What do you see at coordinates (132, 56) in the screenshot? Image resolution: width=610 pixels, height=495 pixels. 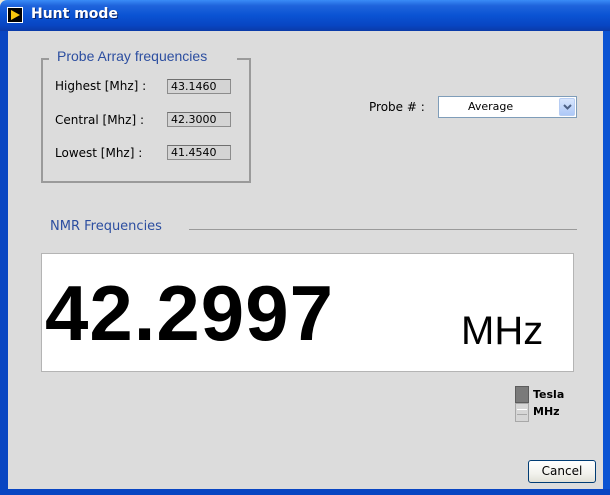 I see `probe-array-legend: Probe Array frequencies` at bounding box center [132, 56].